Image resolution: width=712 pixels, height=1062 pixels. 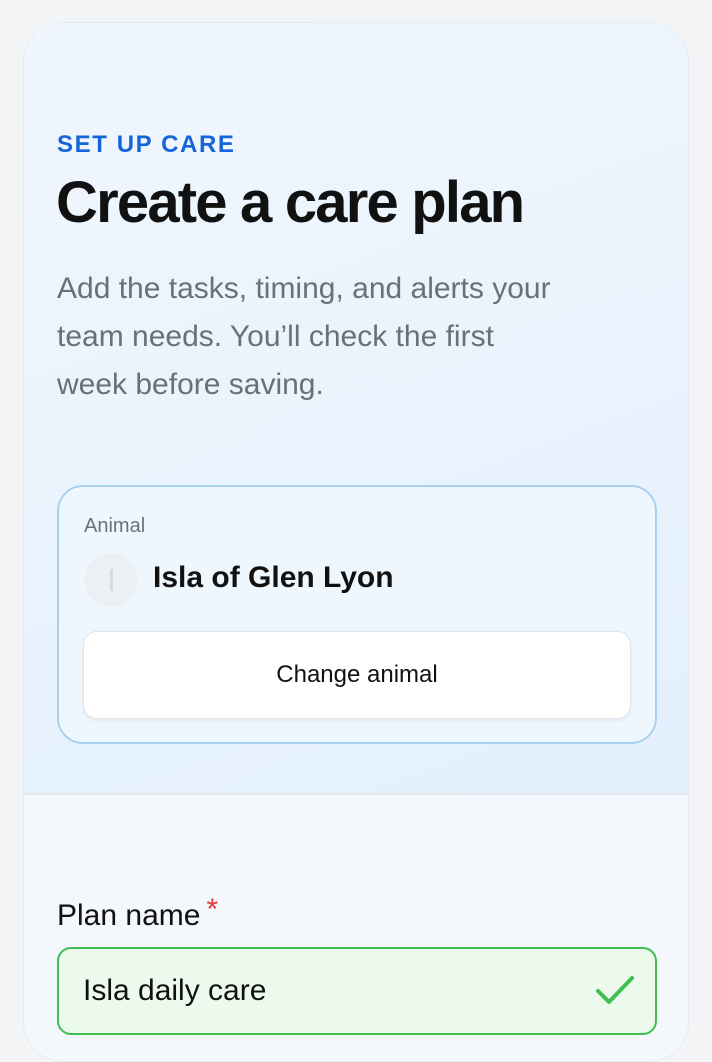 What do you see at coordinates (357, 675) in the screenshot?
I see `change-animal-button: Change animal` at bounding box center [357, 675].